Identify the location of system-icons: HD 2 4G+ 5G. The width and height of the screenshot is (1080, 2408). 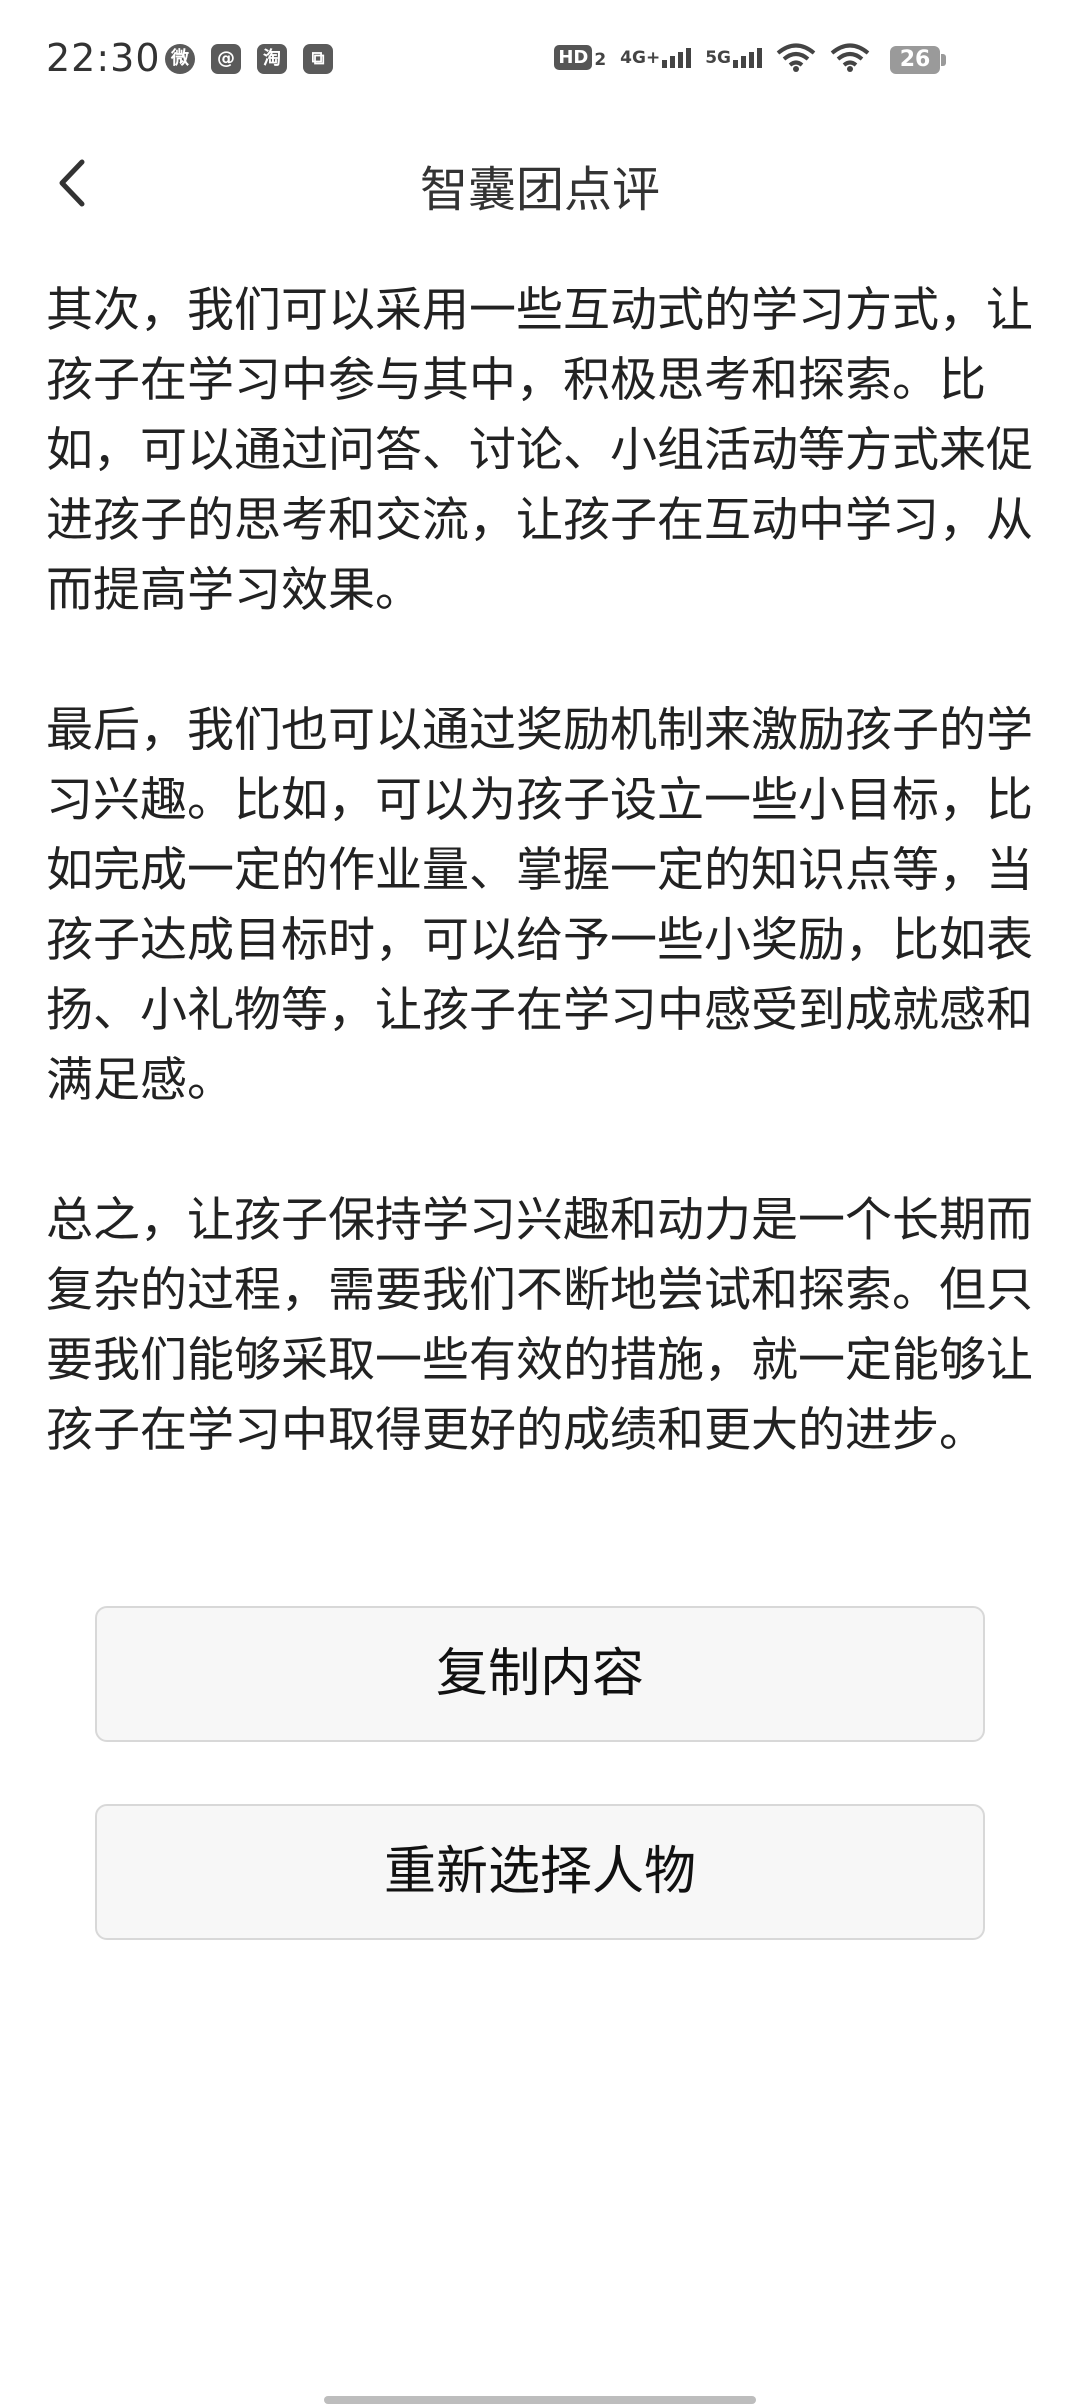
(712, 57).